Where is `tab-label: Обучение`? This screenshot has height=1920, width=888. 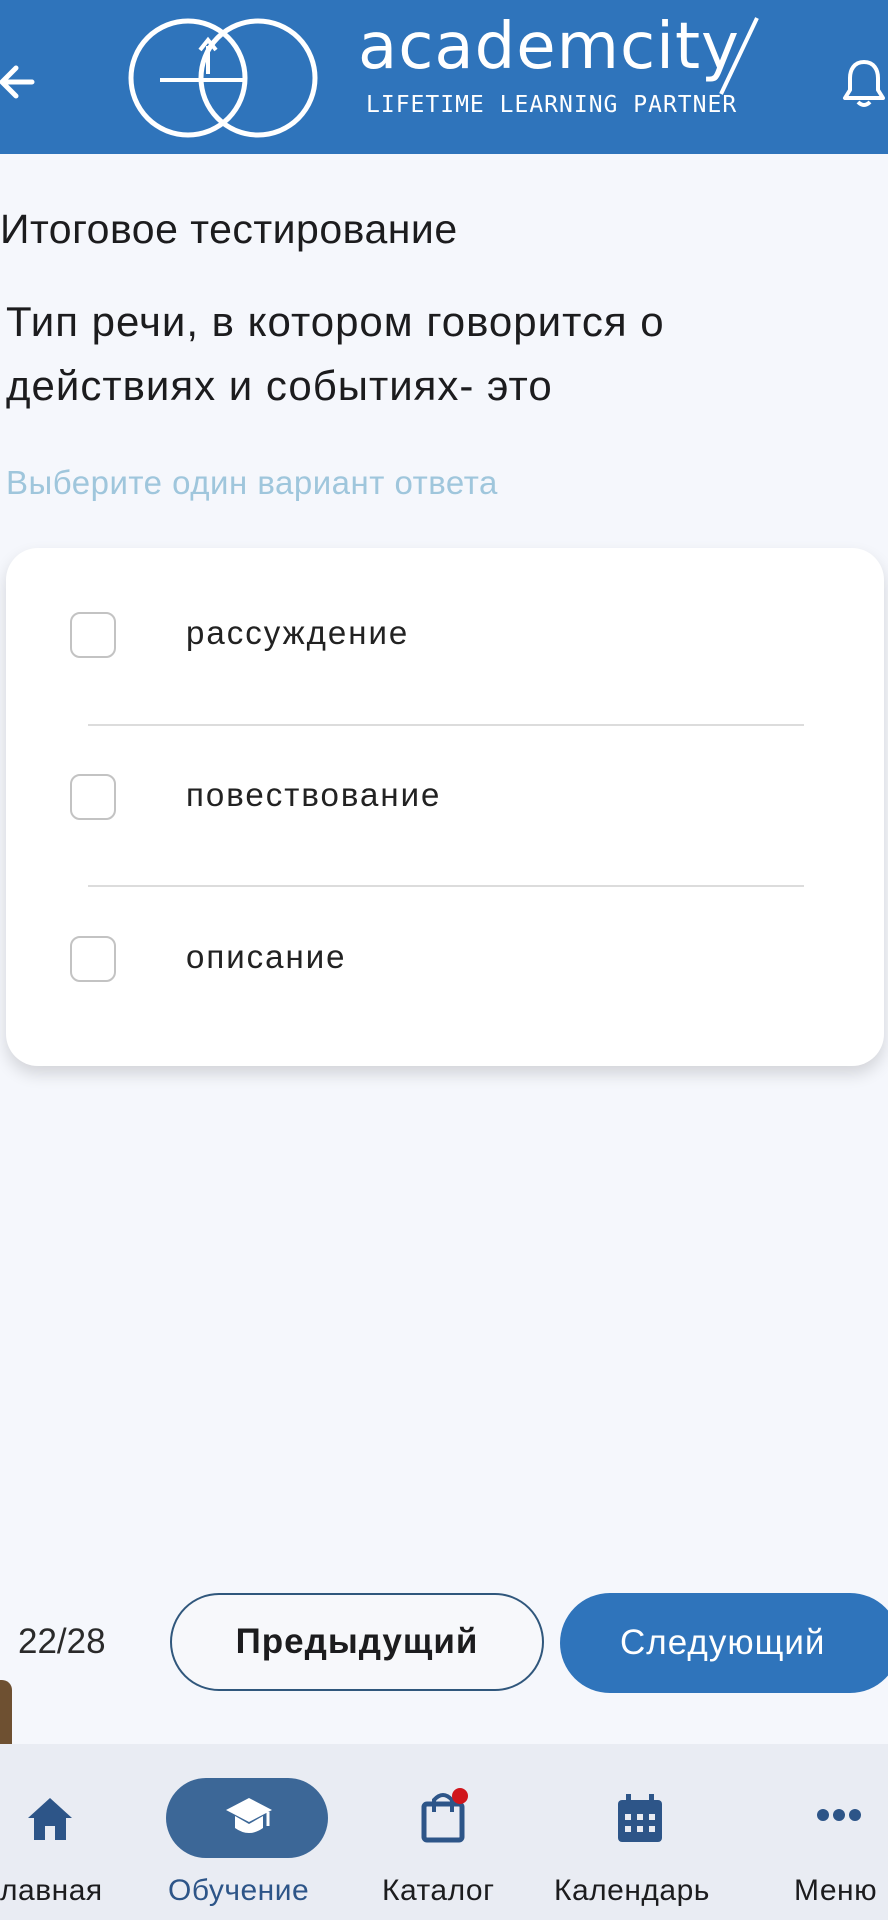
tab-label: Обучение is located at coordinates (239, 1890).